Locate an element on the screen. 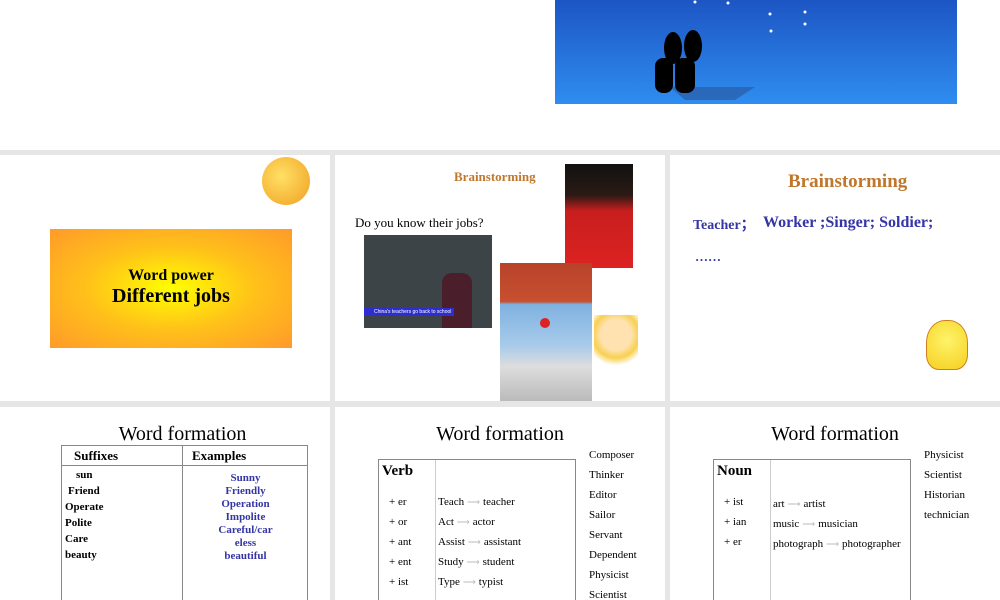 Image resolution: width=1000 pixels, height=600 pixels. word: Operate is located at coordinates (84, 507).